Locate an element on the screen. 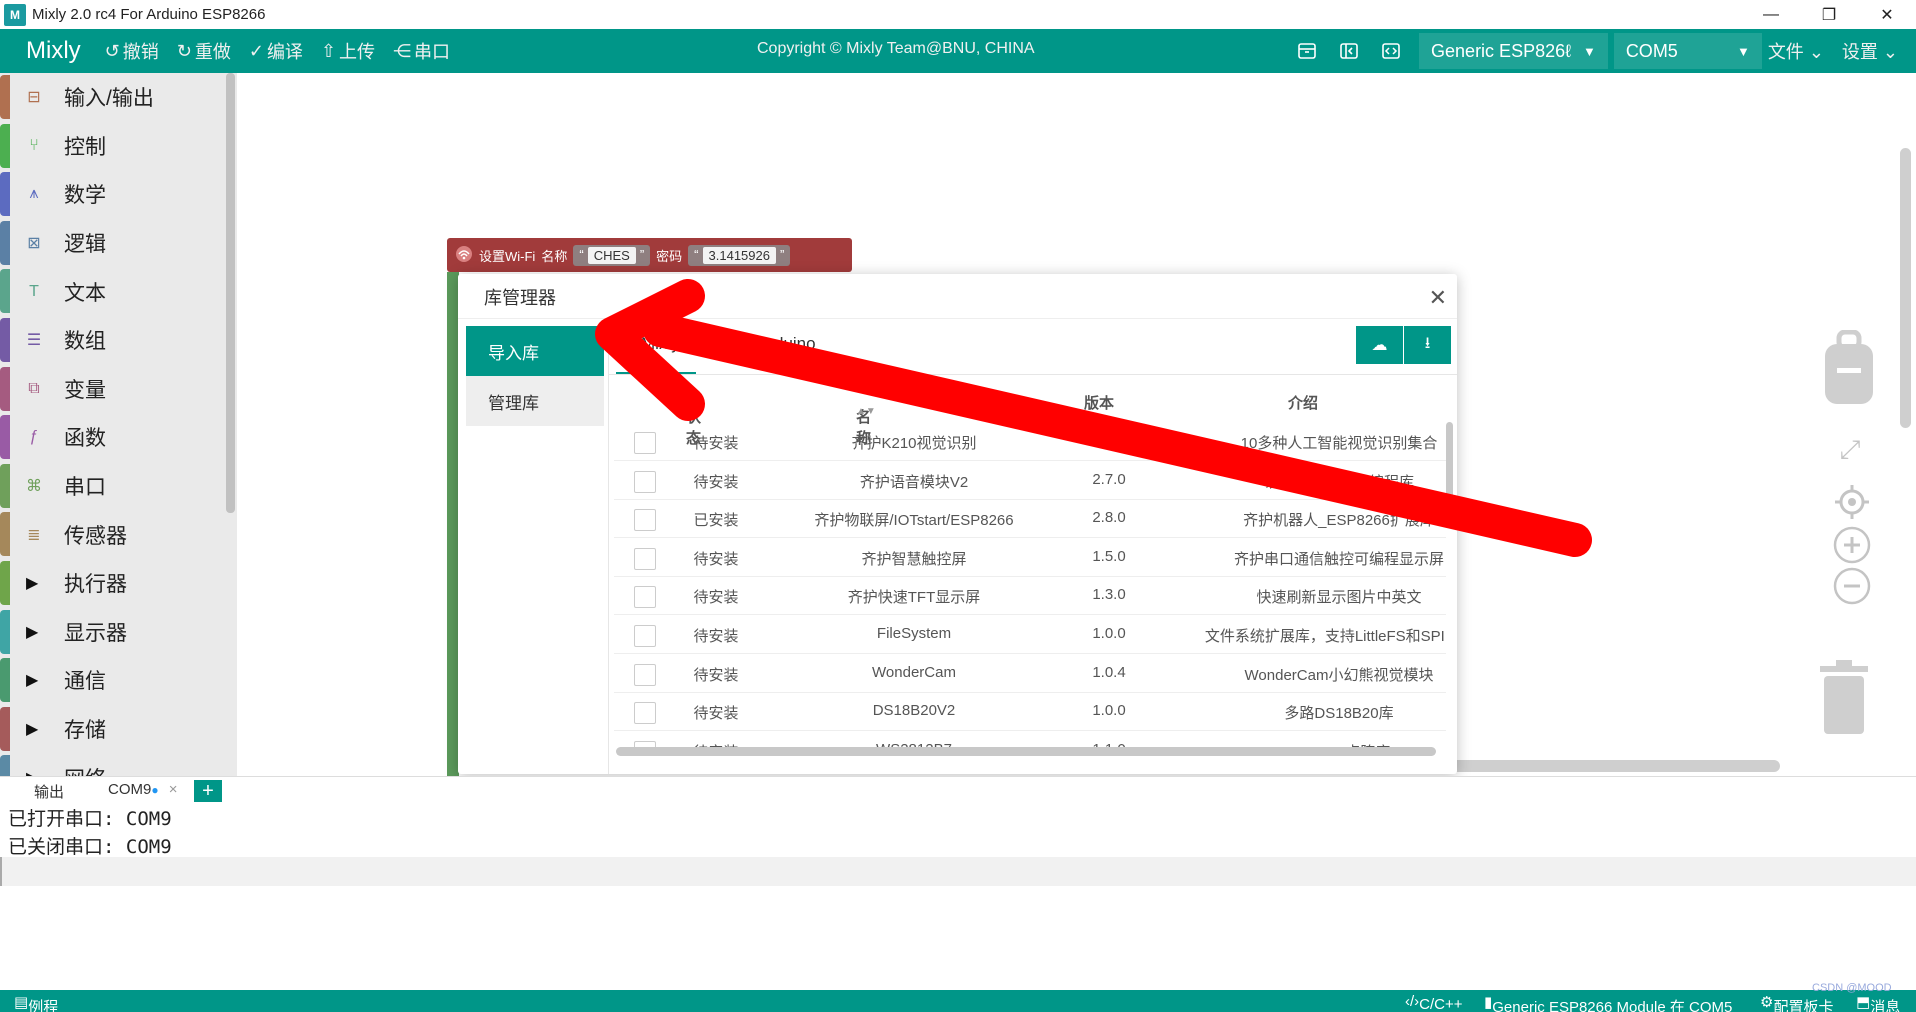 Image resolution: width=1916 pixels, height=1012 pixels. table-row: 待安装 齐护语音模块V2 2.7.0 语音模块图形化编程库 is located at coordinates (1030, 480).